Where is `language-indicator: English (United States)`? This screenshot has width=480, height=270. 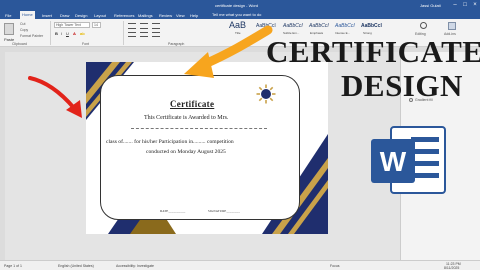
language-indicator: English (United States) is located at coordinates (76, 266).